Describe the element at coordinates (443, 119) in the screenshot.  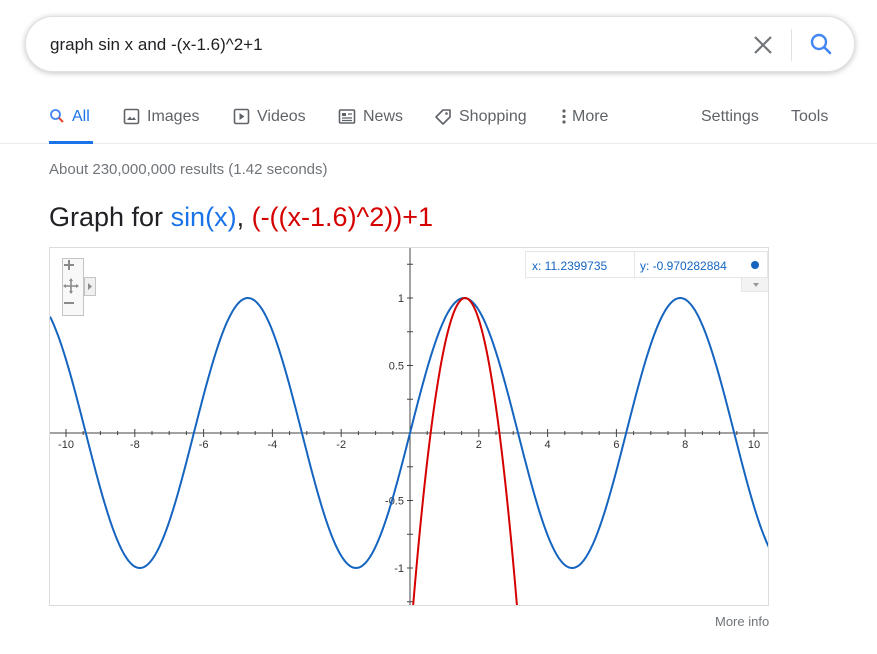
I see `tag-icon` at that location.